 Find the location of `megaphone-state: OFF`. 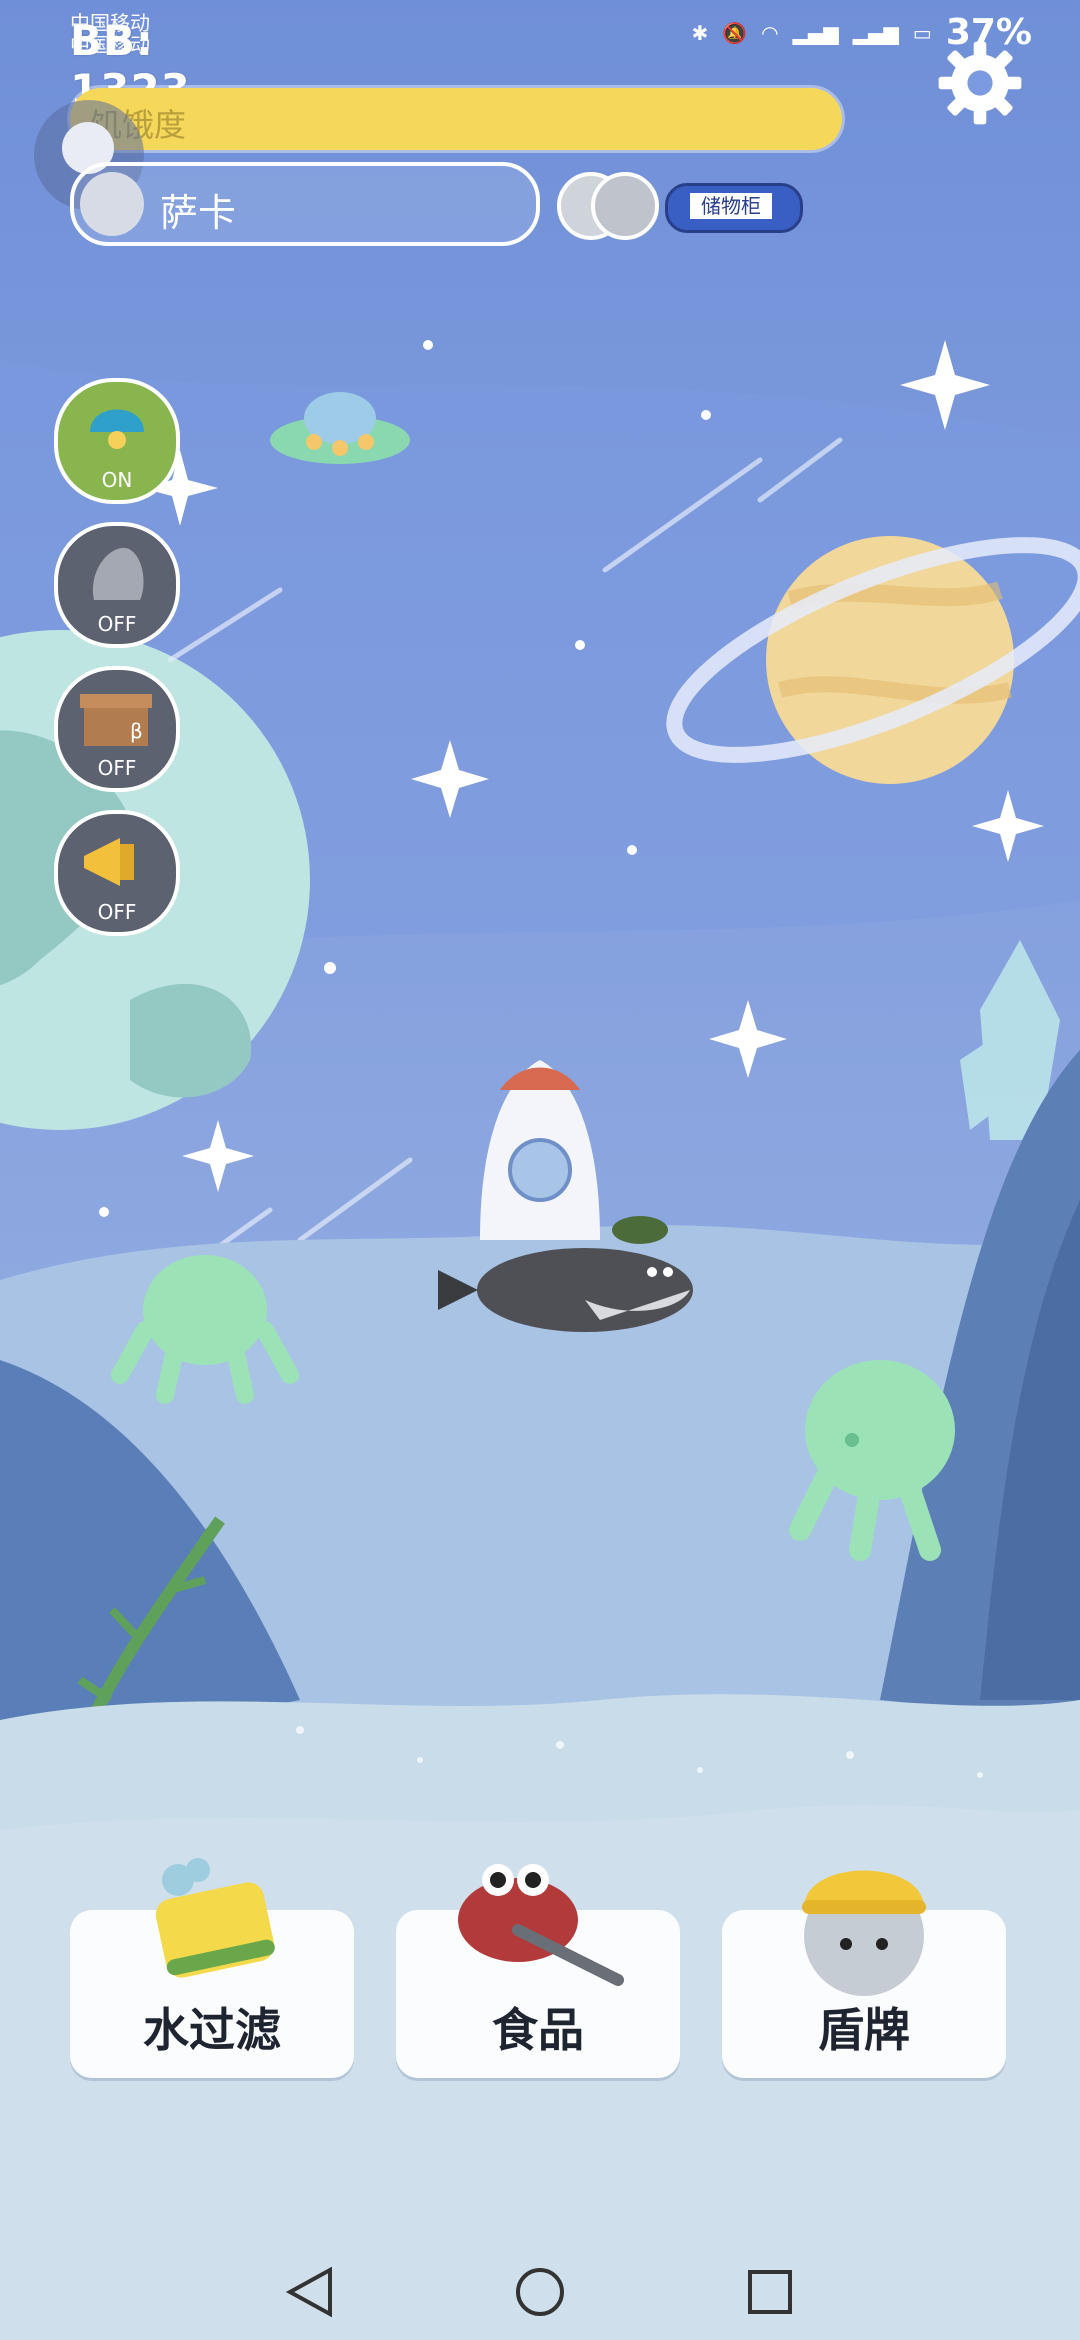

megaphone-state: OFF is located at coordinates (117, 912).